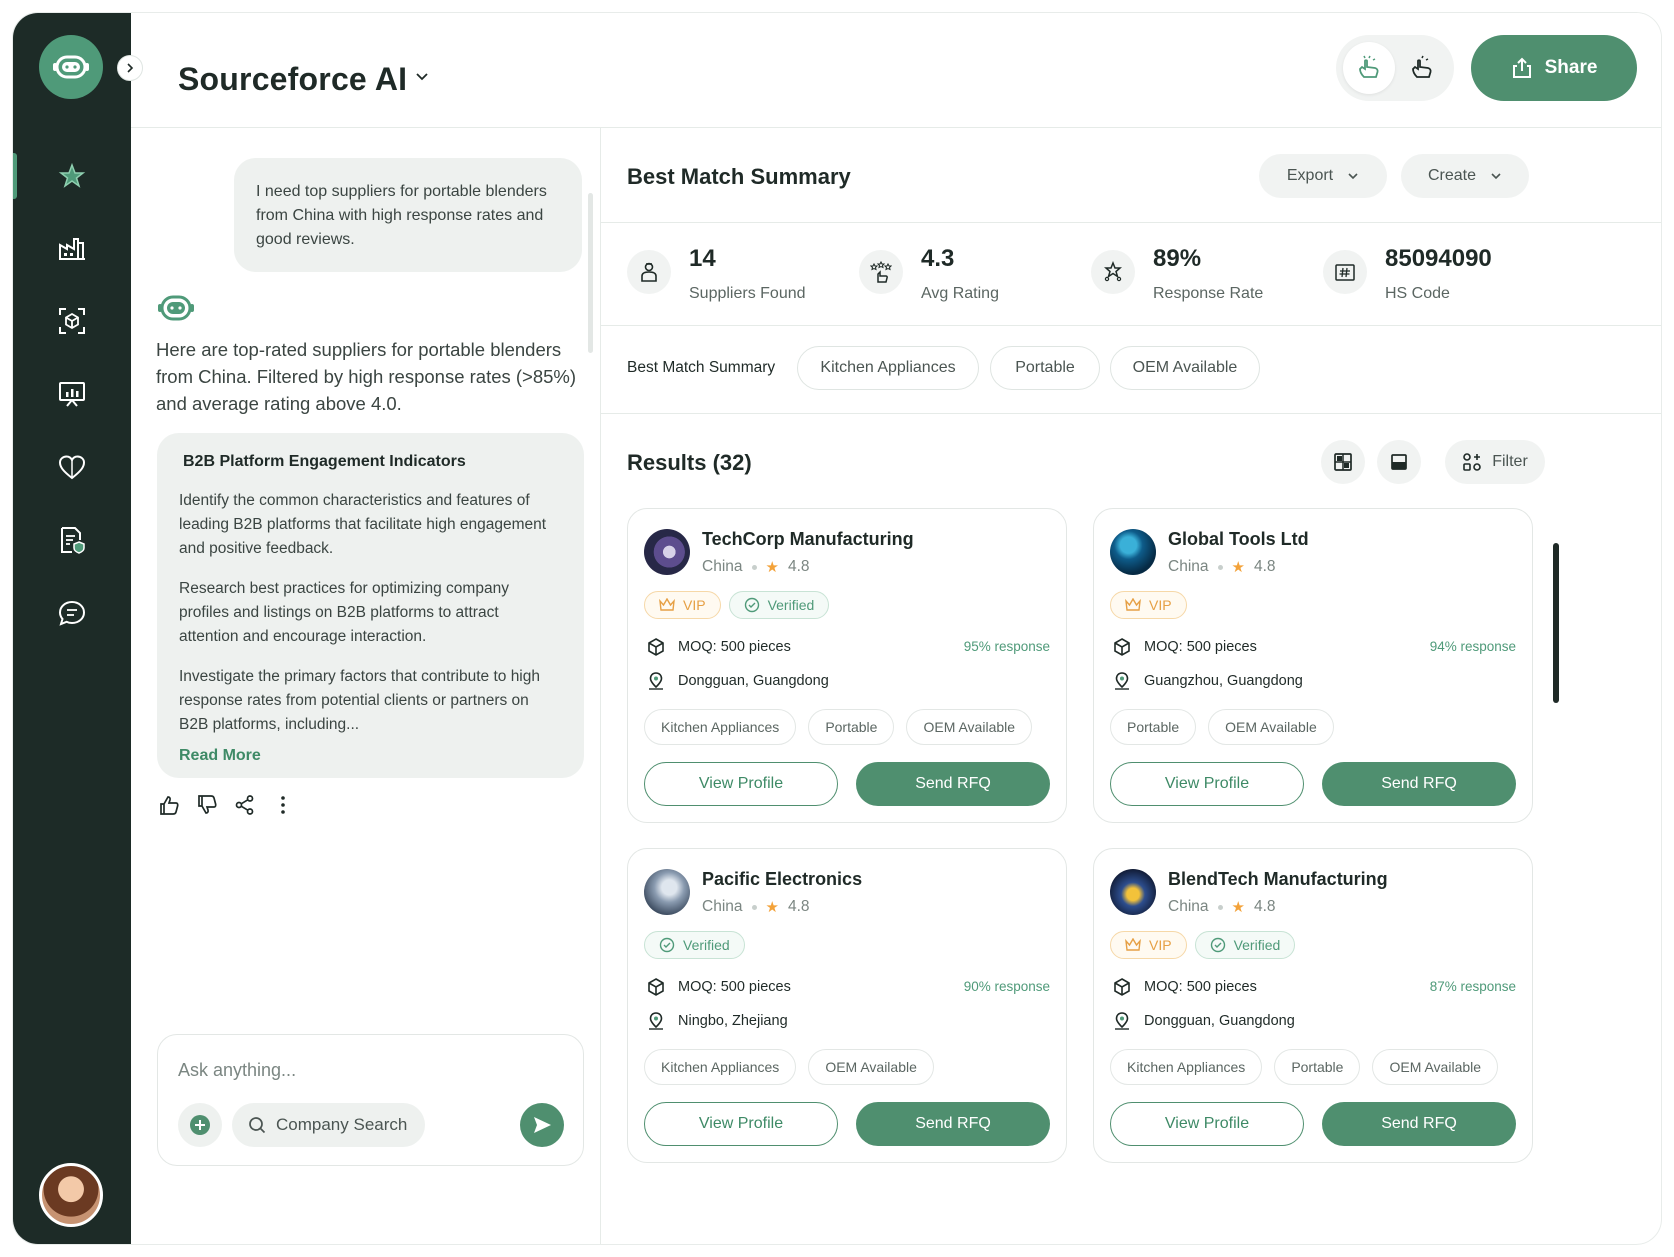 The width and height of the screenshot is (1674, 1257). I want to click on sidebar-item-factory, so click(72, 248).